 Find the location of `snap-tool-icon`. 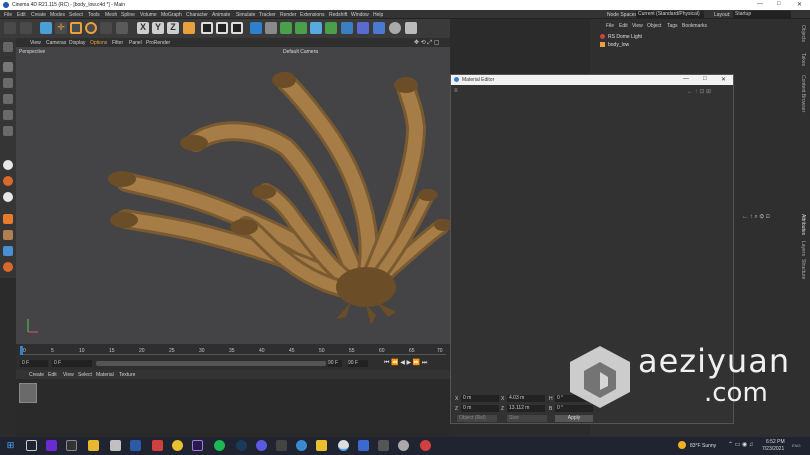

snap-tool-icon is located at coordinates (8, 197).